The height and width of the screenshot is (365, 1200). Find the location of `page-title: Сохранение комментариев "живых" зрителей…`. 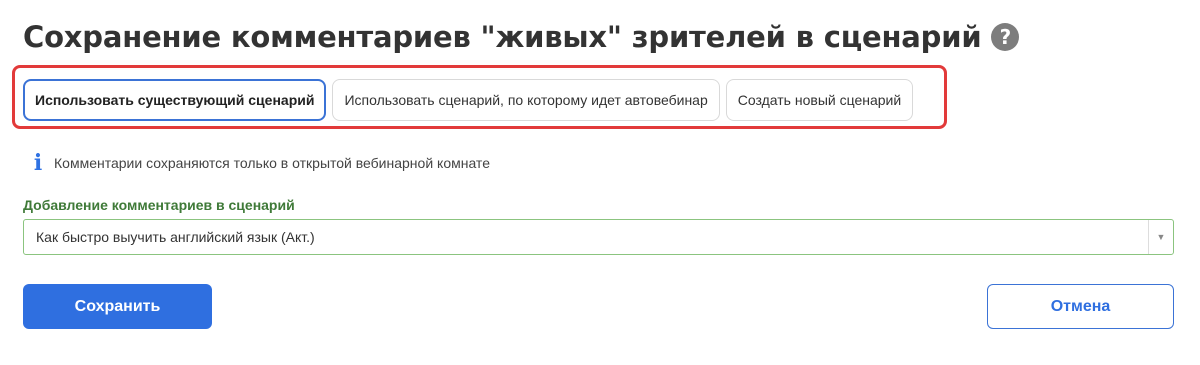

page-title: Сохранение комментариев "живых" зрителей… is located at coordinates (502, 37).